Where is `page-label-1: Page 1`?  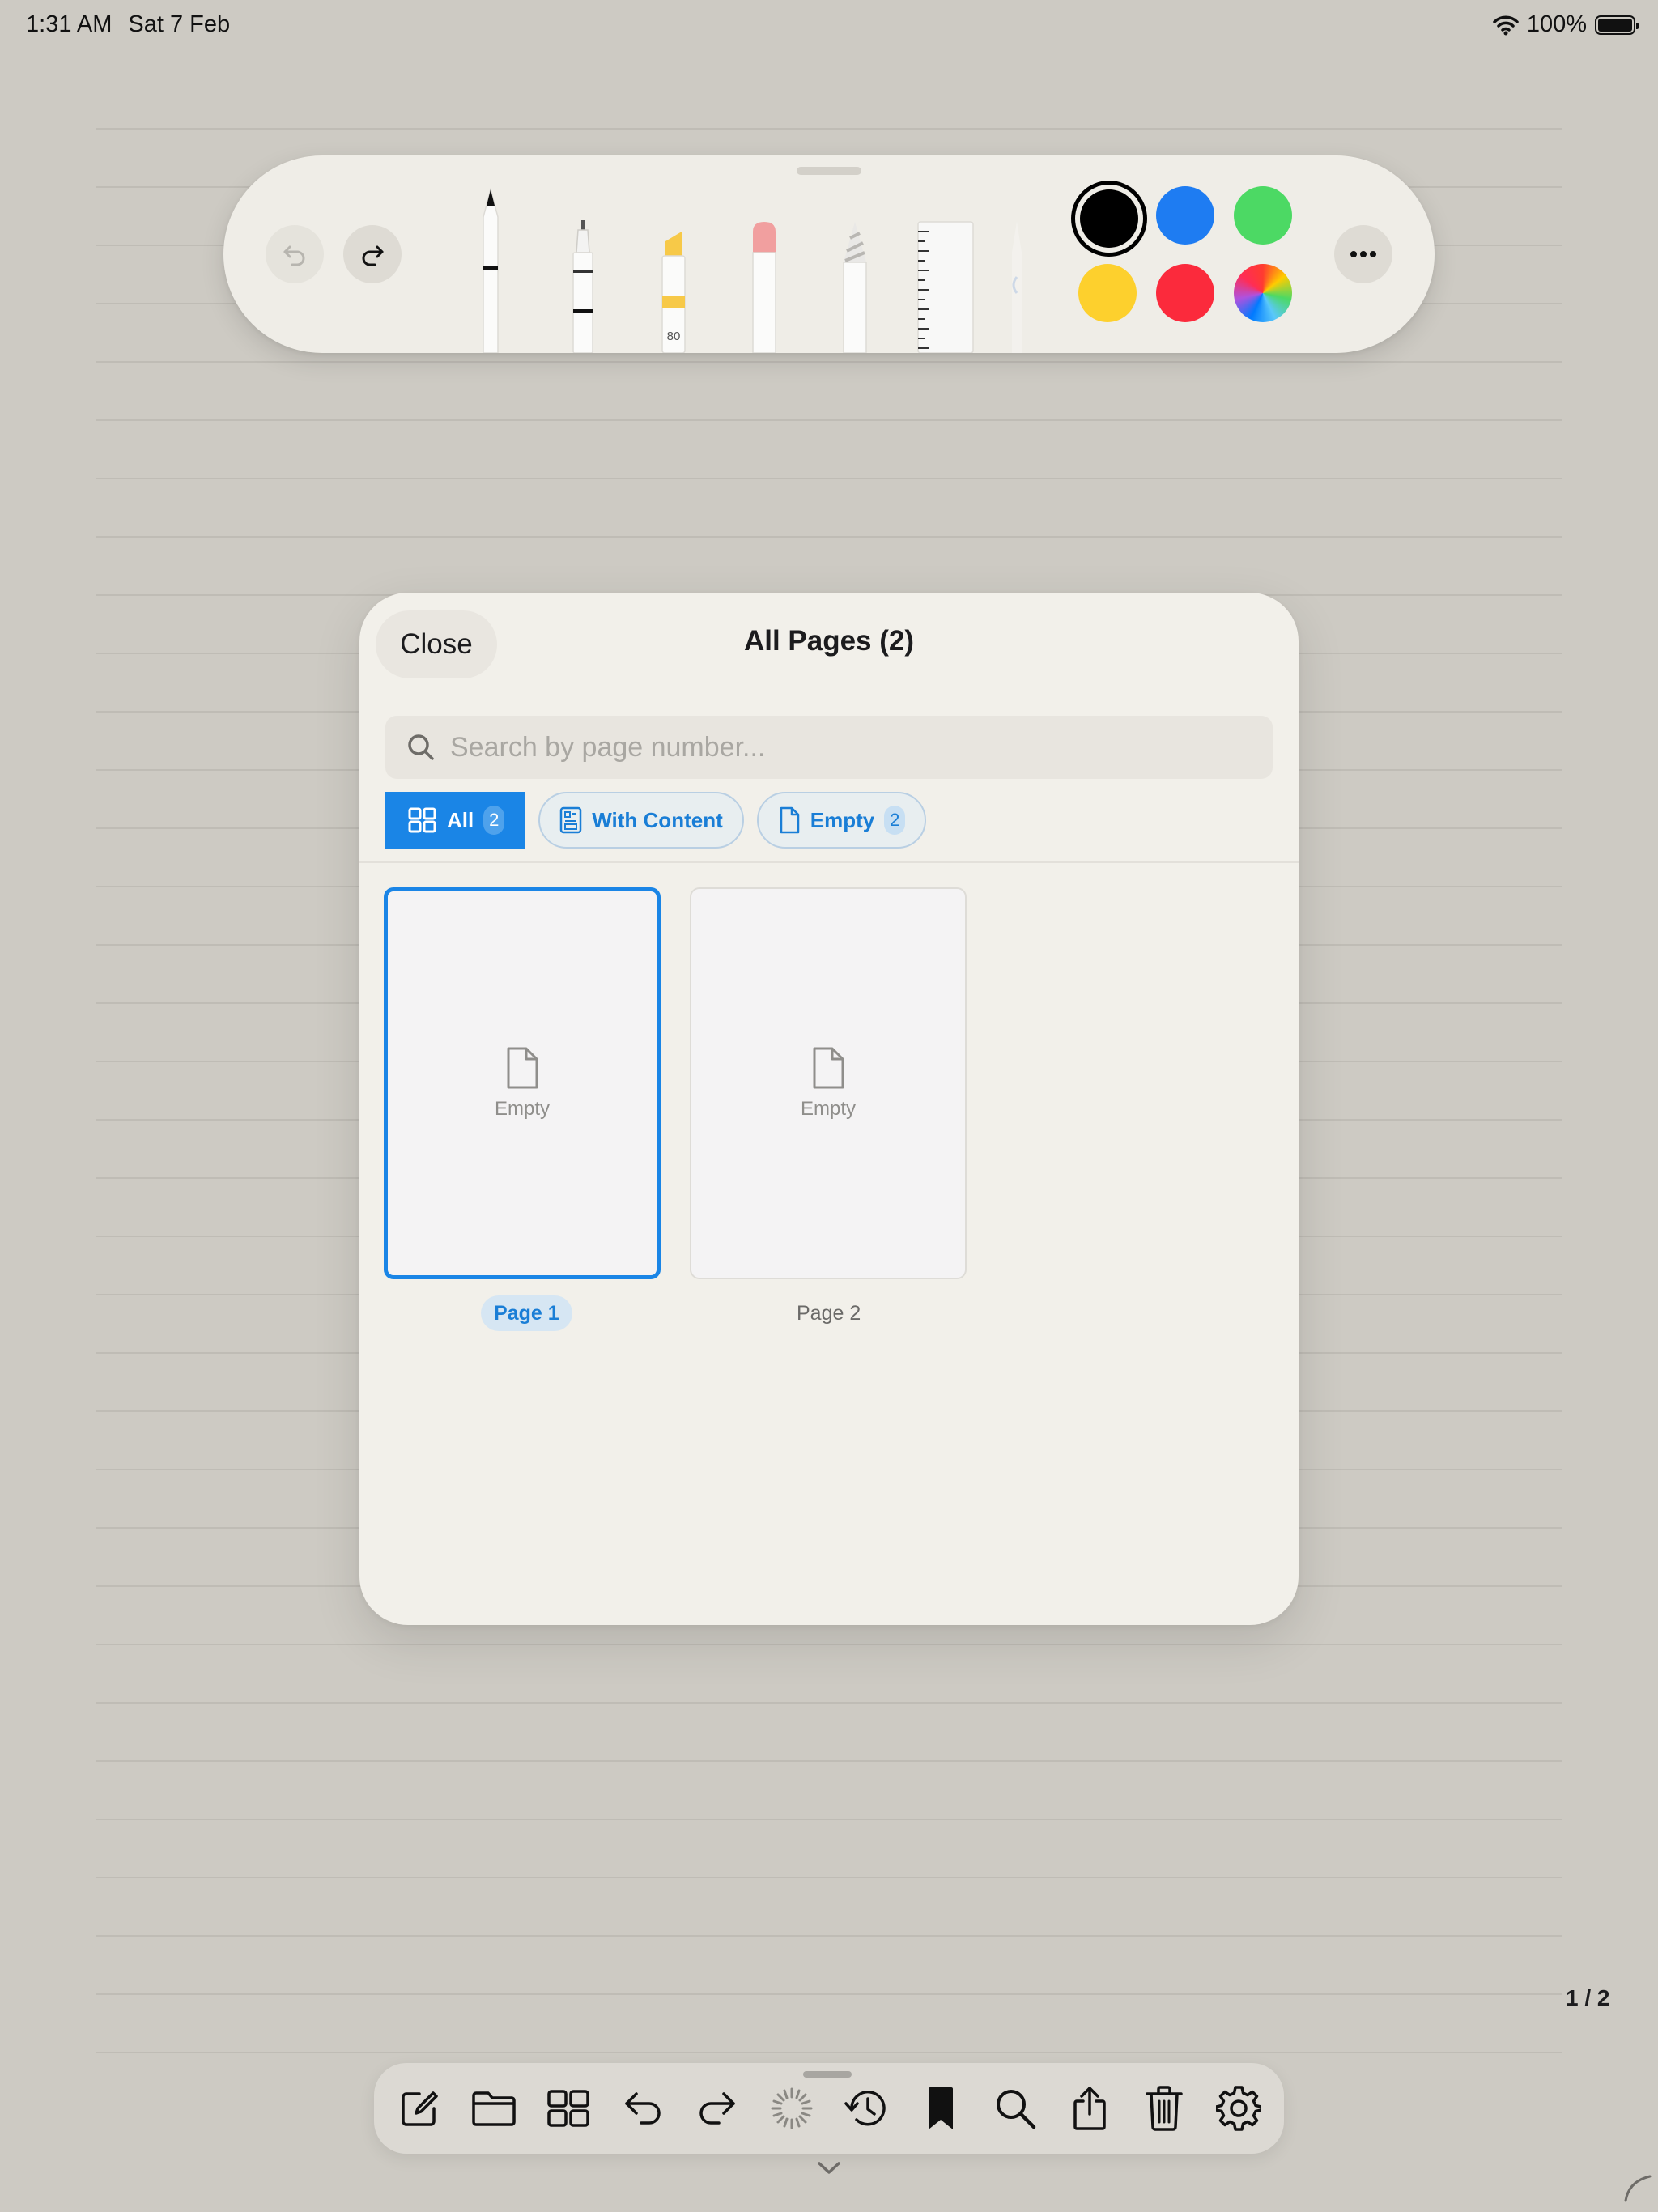 page-label-1: Page 1 is located at coordinates (526, 1313).